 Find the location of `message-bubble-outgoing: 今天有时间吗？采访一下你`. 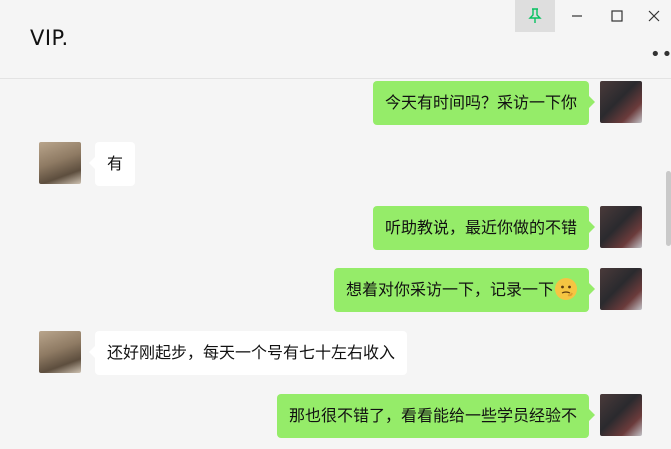

message-bubble-outgoing: 今天有时间吗？采访一下你 is located at coordinates (484, 103).